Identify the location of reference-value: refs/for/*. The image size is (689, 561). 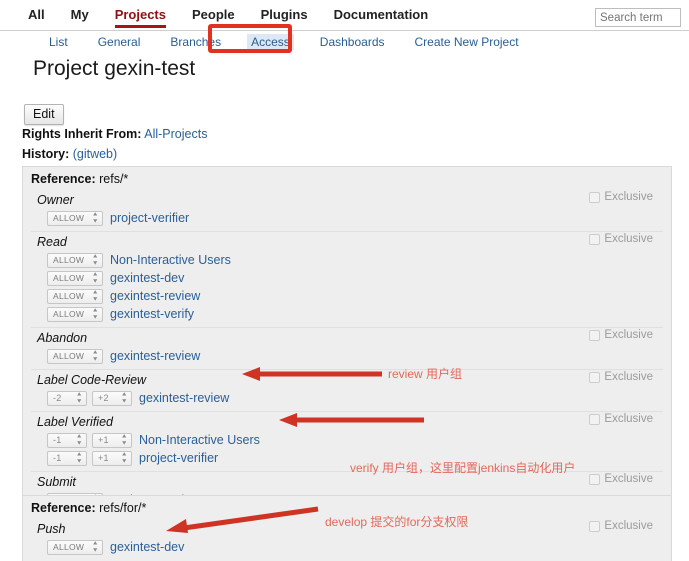
(123, 508).